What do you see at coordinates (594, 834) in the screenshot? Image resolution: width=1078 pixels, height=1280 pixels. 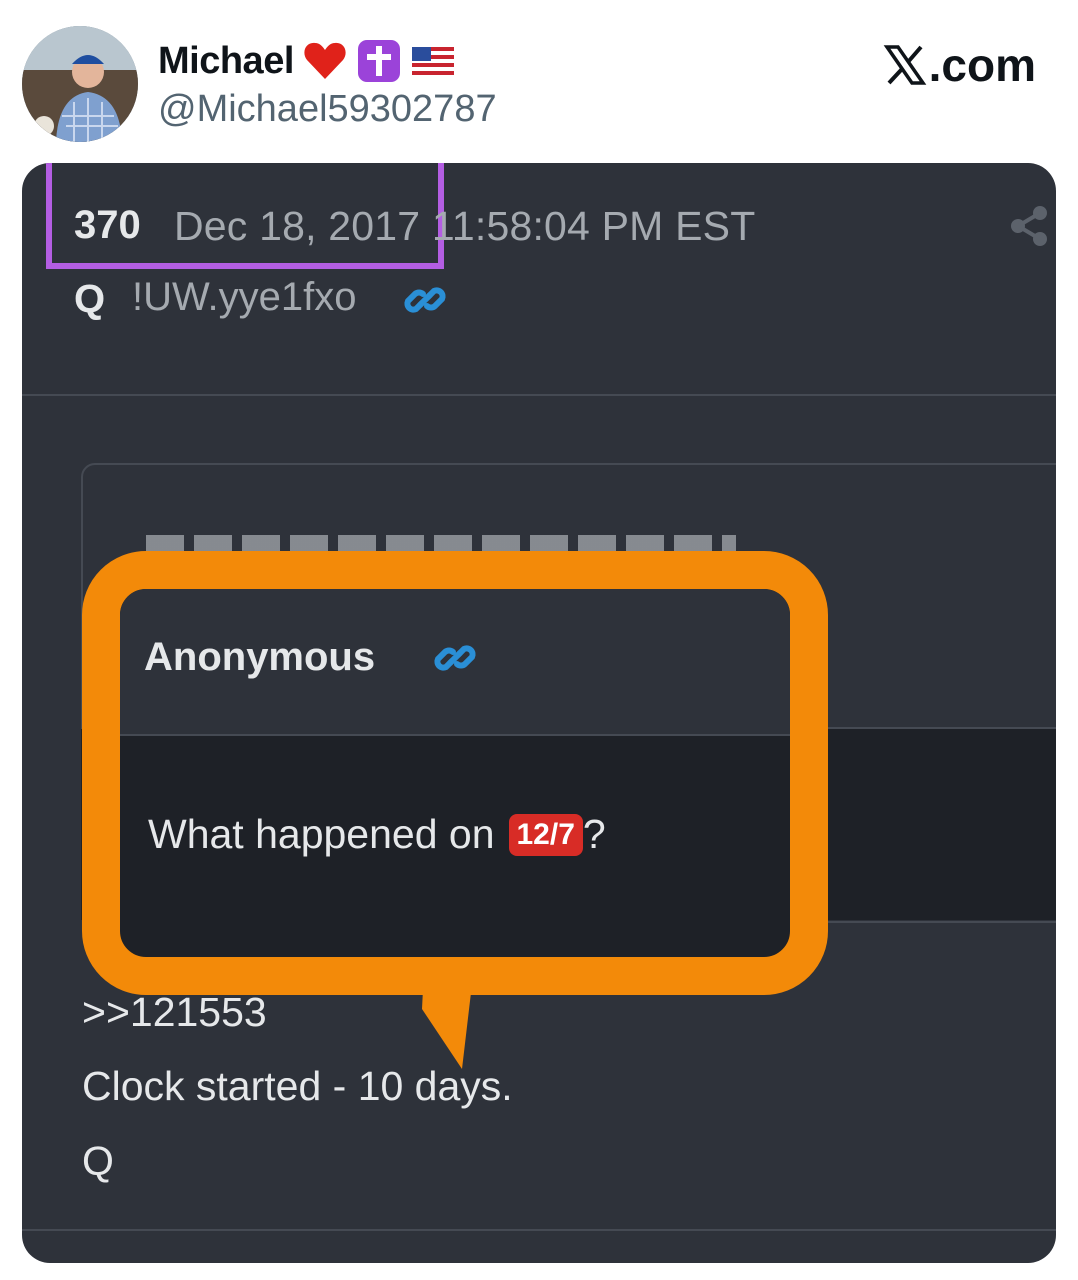 I see `question-mark: ?` at bounding box center [594, 834].